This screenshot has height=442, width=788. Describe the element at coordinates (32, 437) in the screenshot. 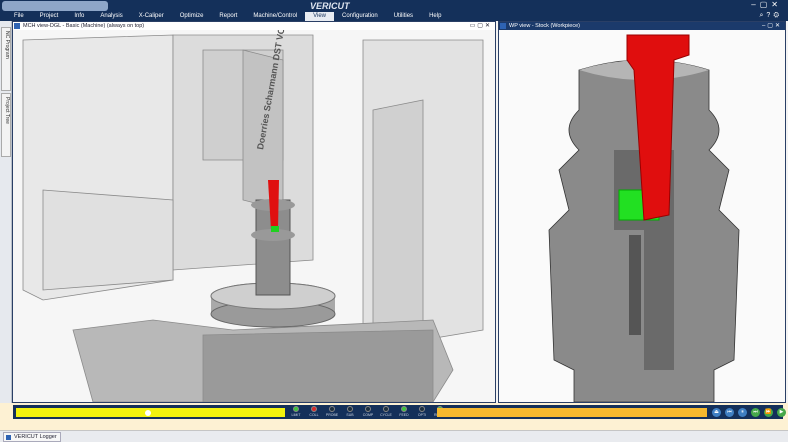

I see `logger-task: VERICUT Logger` at that location.